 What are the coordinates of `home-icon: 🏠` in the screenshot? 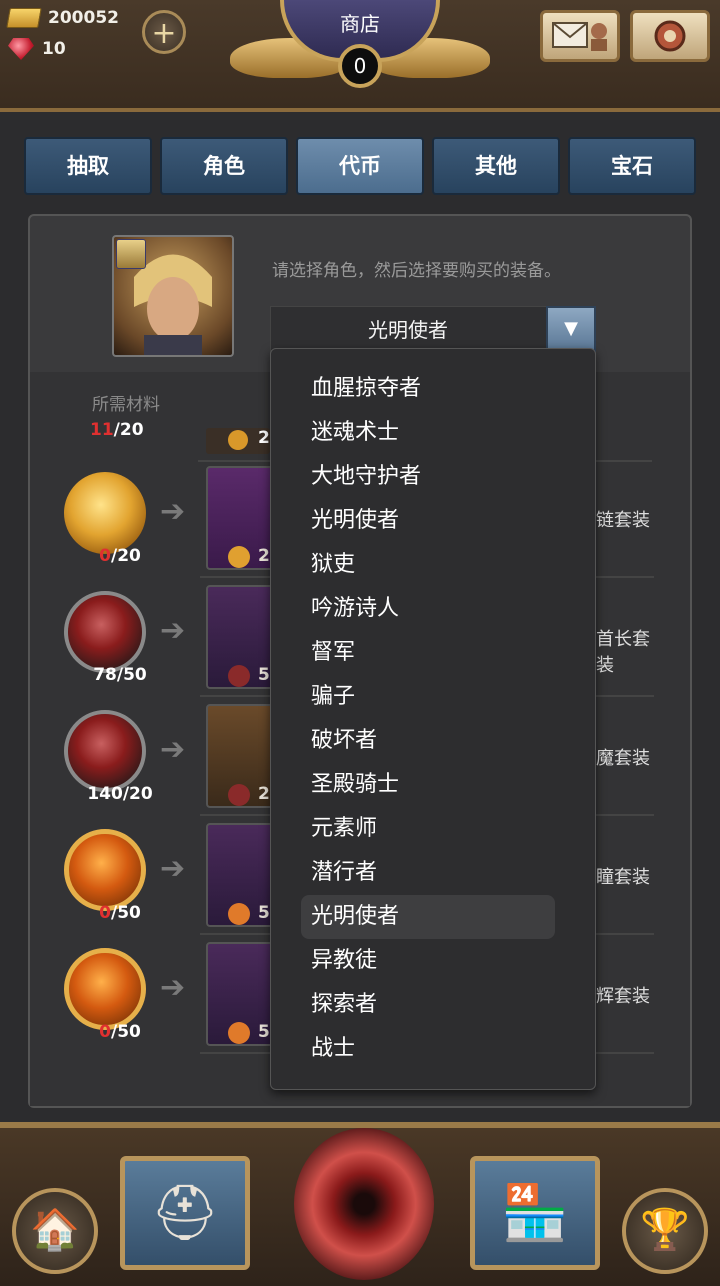 It's located at (55, 1230).